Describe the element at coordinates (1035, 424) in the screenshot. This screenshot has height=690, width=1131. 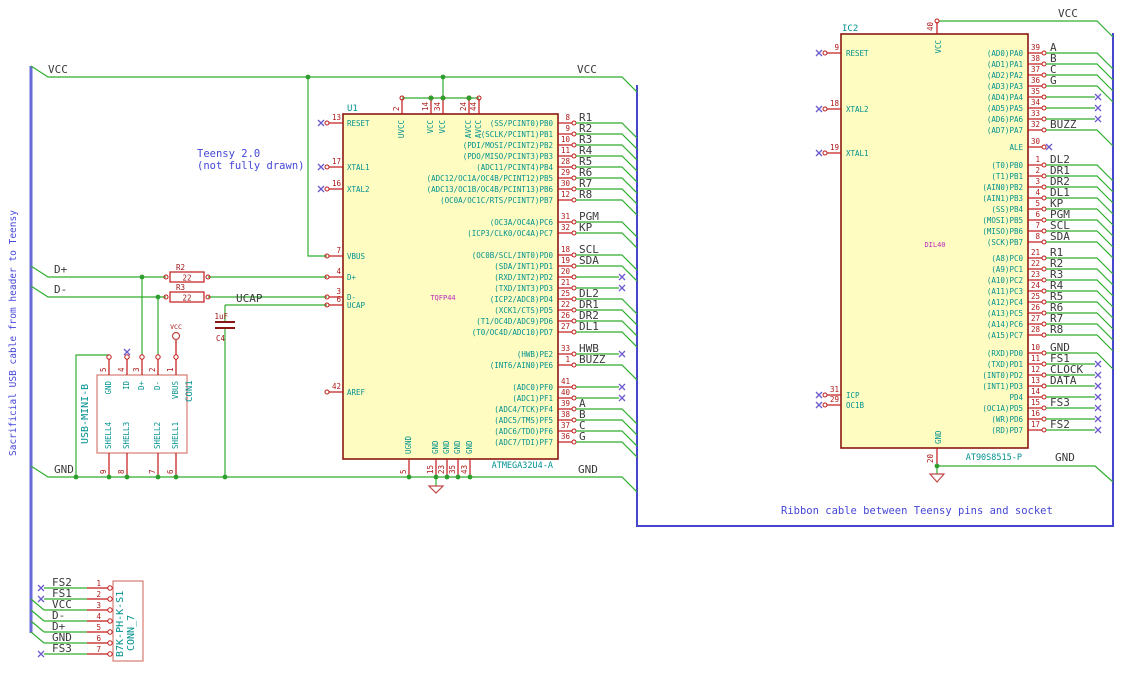
I see `pin-number: 17` at that location.